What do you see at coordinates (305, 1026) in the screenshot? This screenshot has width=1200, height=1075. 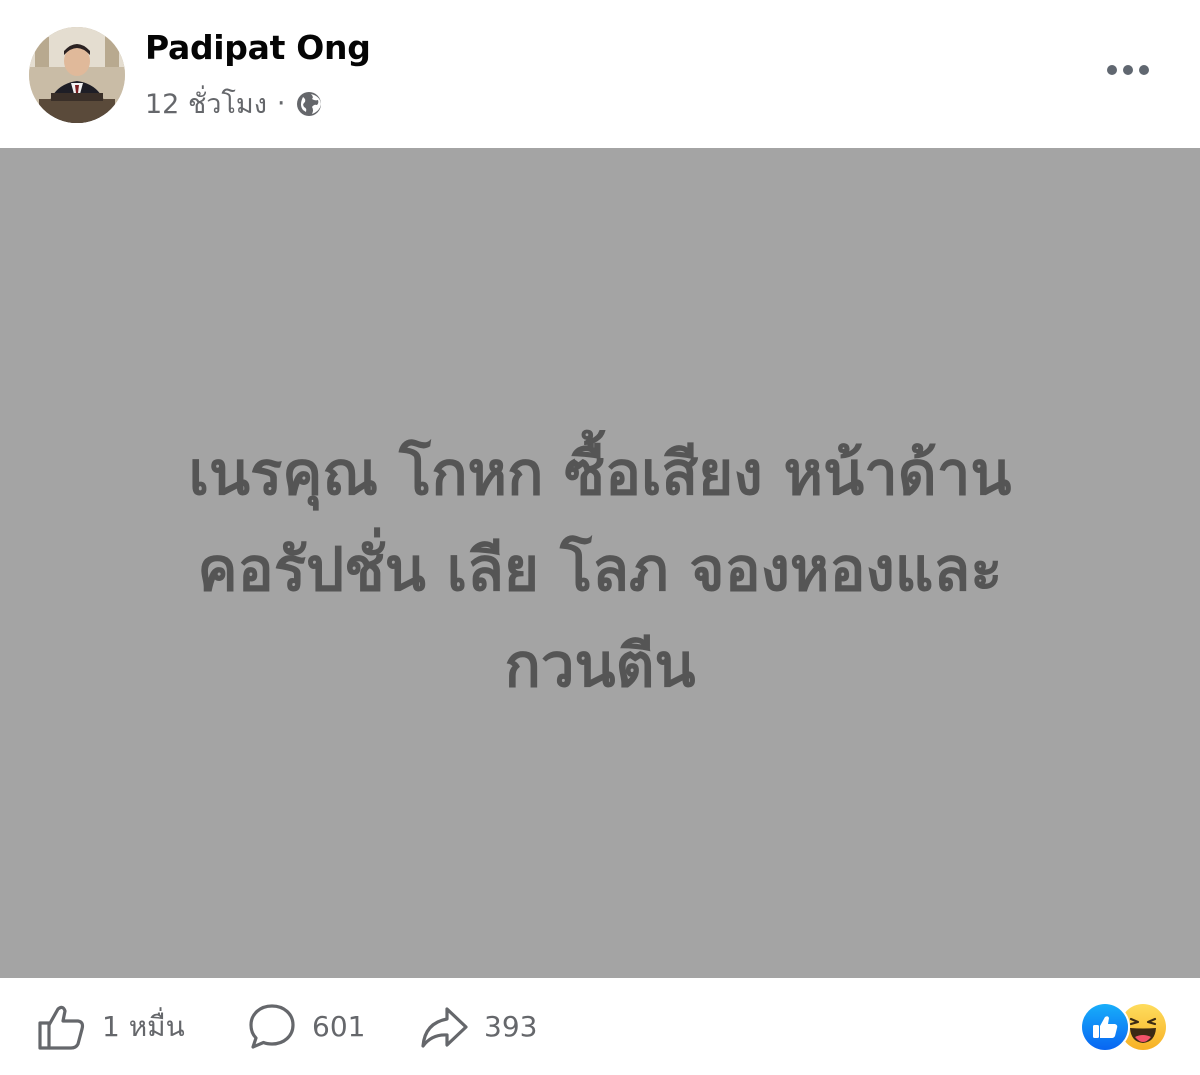 I see `comment-button: 601` at bounding box center [305, 1026].